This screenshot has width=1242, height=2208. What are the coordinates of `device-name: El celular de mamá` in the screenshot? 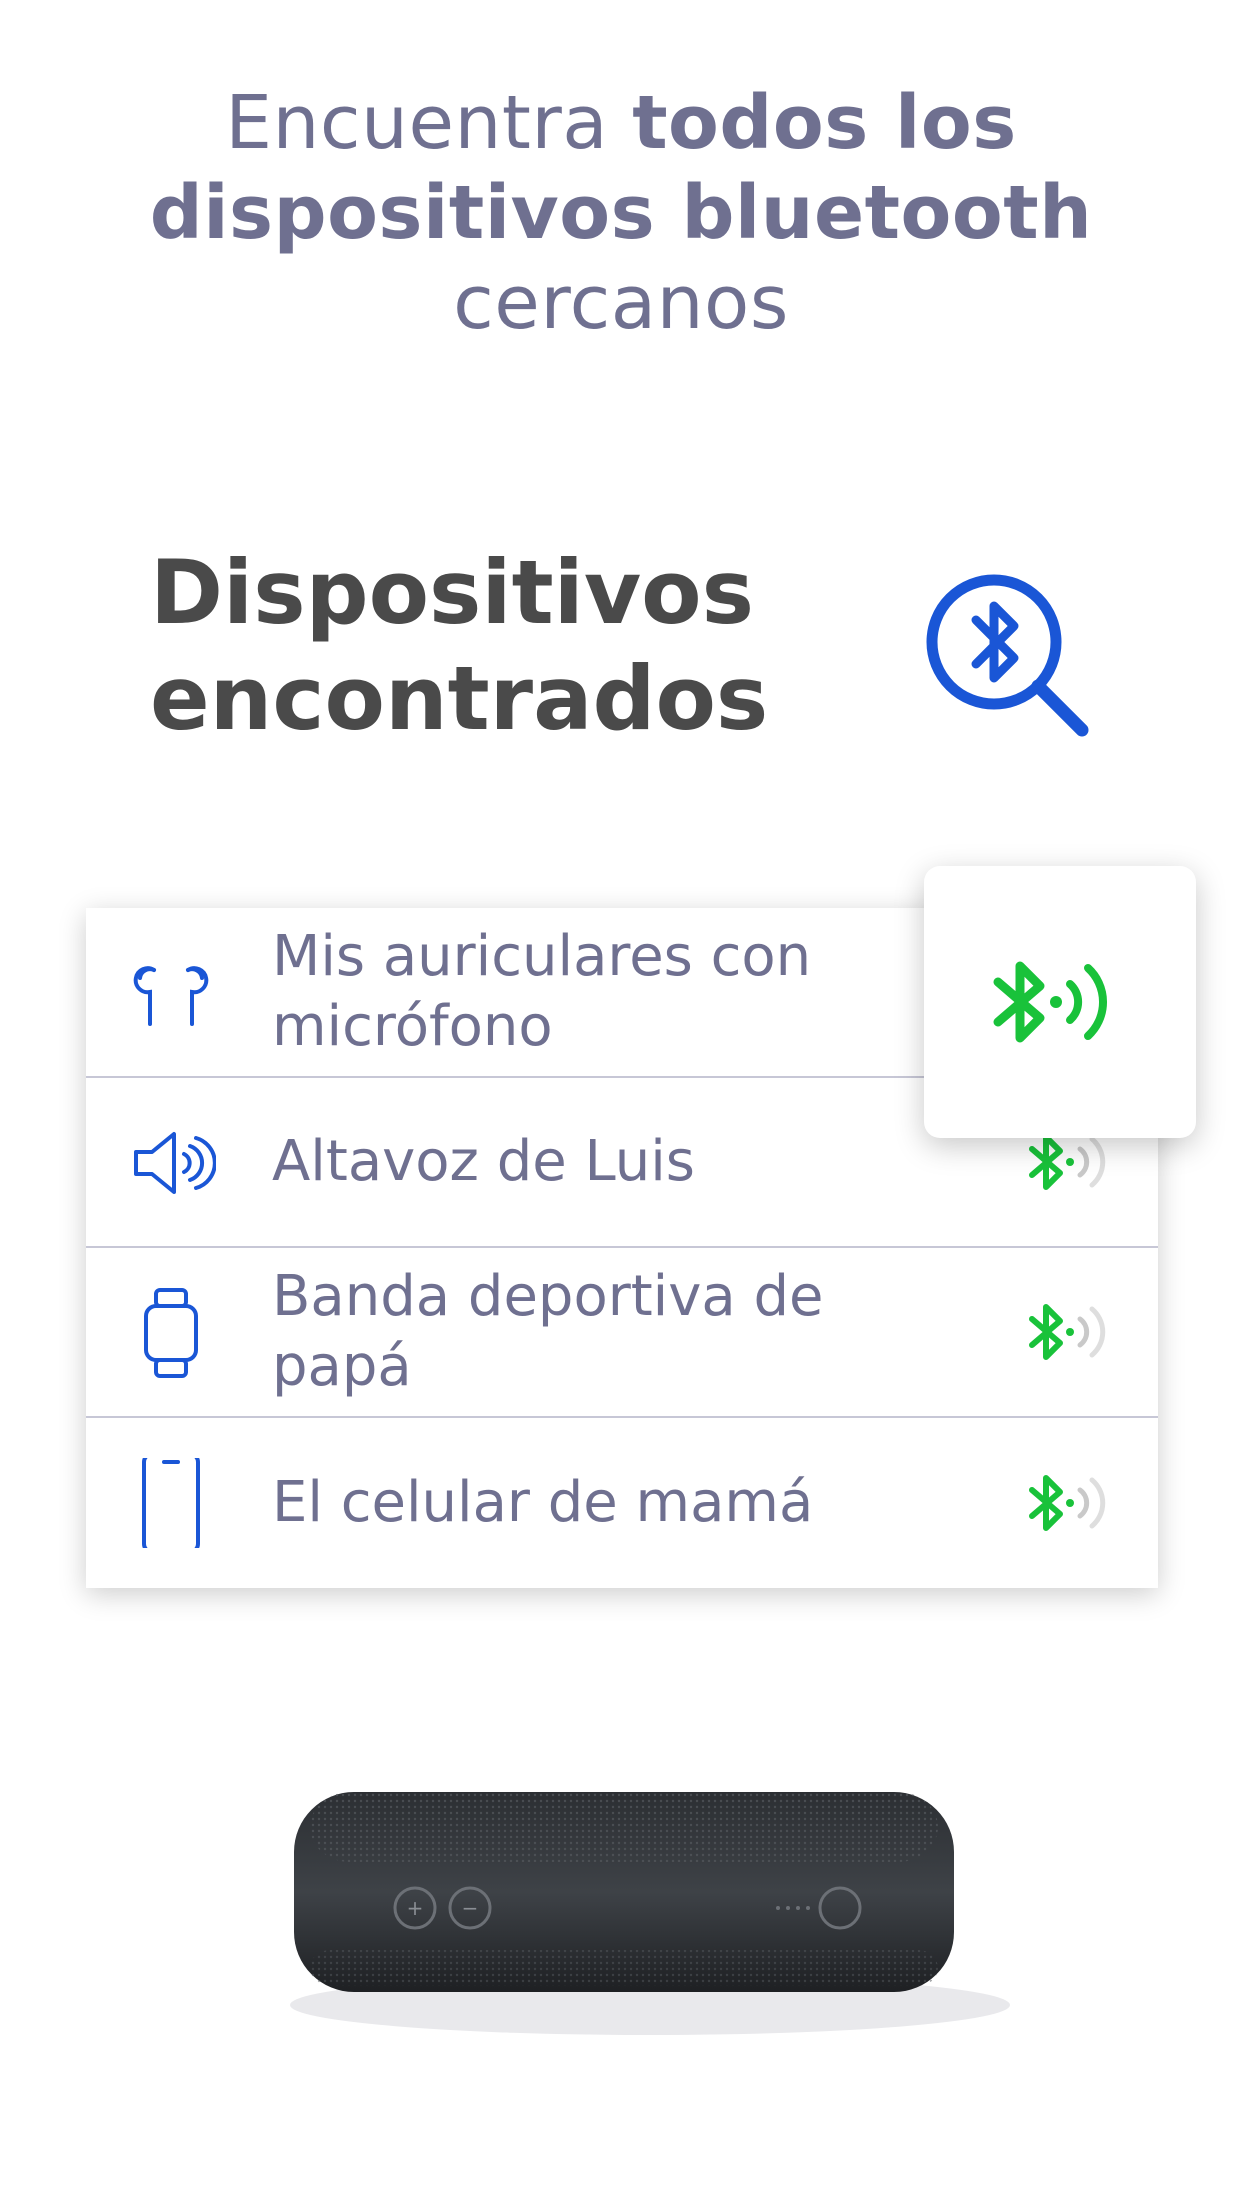 It's located at (543, 1502).